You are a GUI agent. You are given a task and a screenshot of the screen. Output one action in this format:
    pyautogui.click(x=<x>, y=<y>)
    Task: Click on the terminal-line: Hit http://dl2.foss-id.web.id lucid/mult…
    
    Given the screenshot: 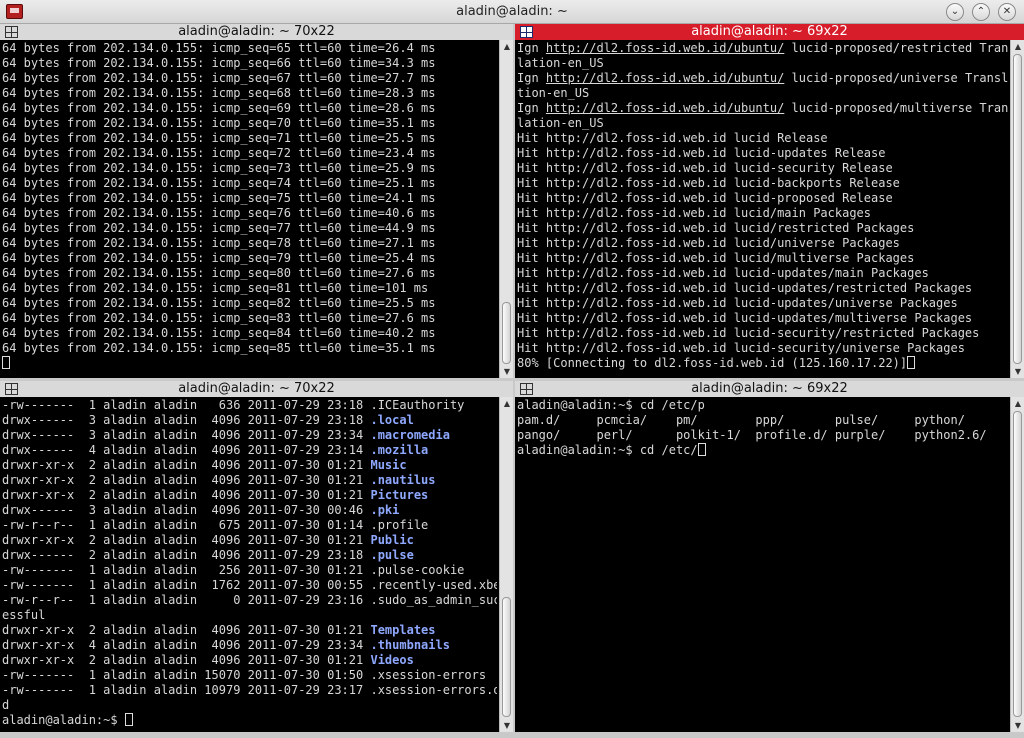 What is the action you would take?
    pyautogui.click(x=716, y=258)
    